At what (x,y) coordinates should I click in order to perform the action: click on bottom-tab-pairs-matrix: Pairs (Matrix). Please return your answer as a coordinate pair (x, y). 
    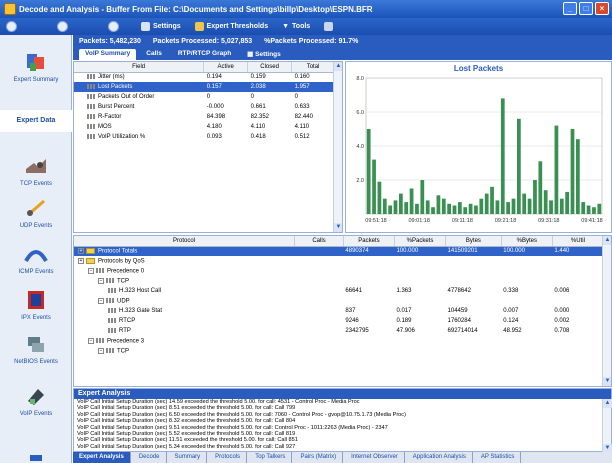
    Looking at the image, I should click on (319, 457).